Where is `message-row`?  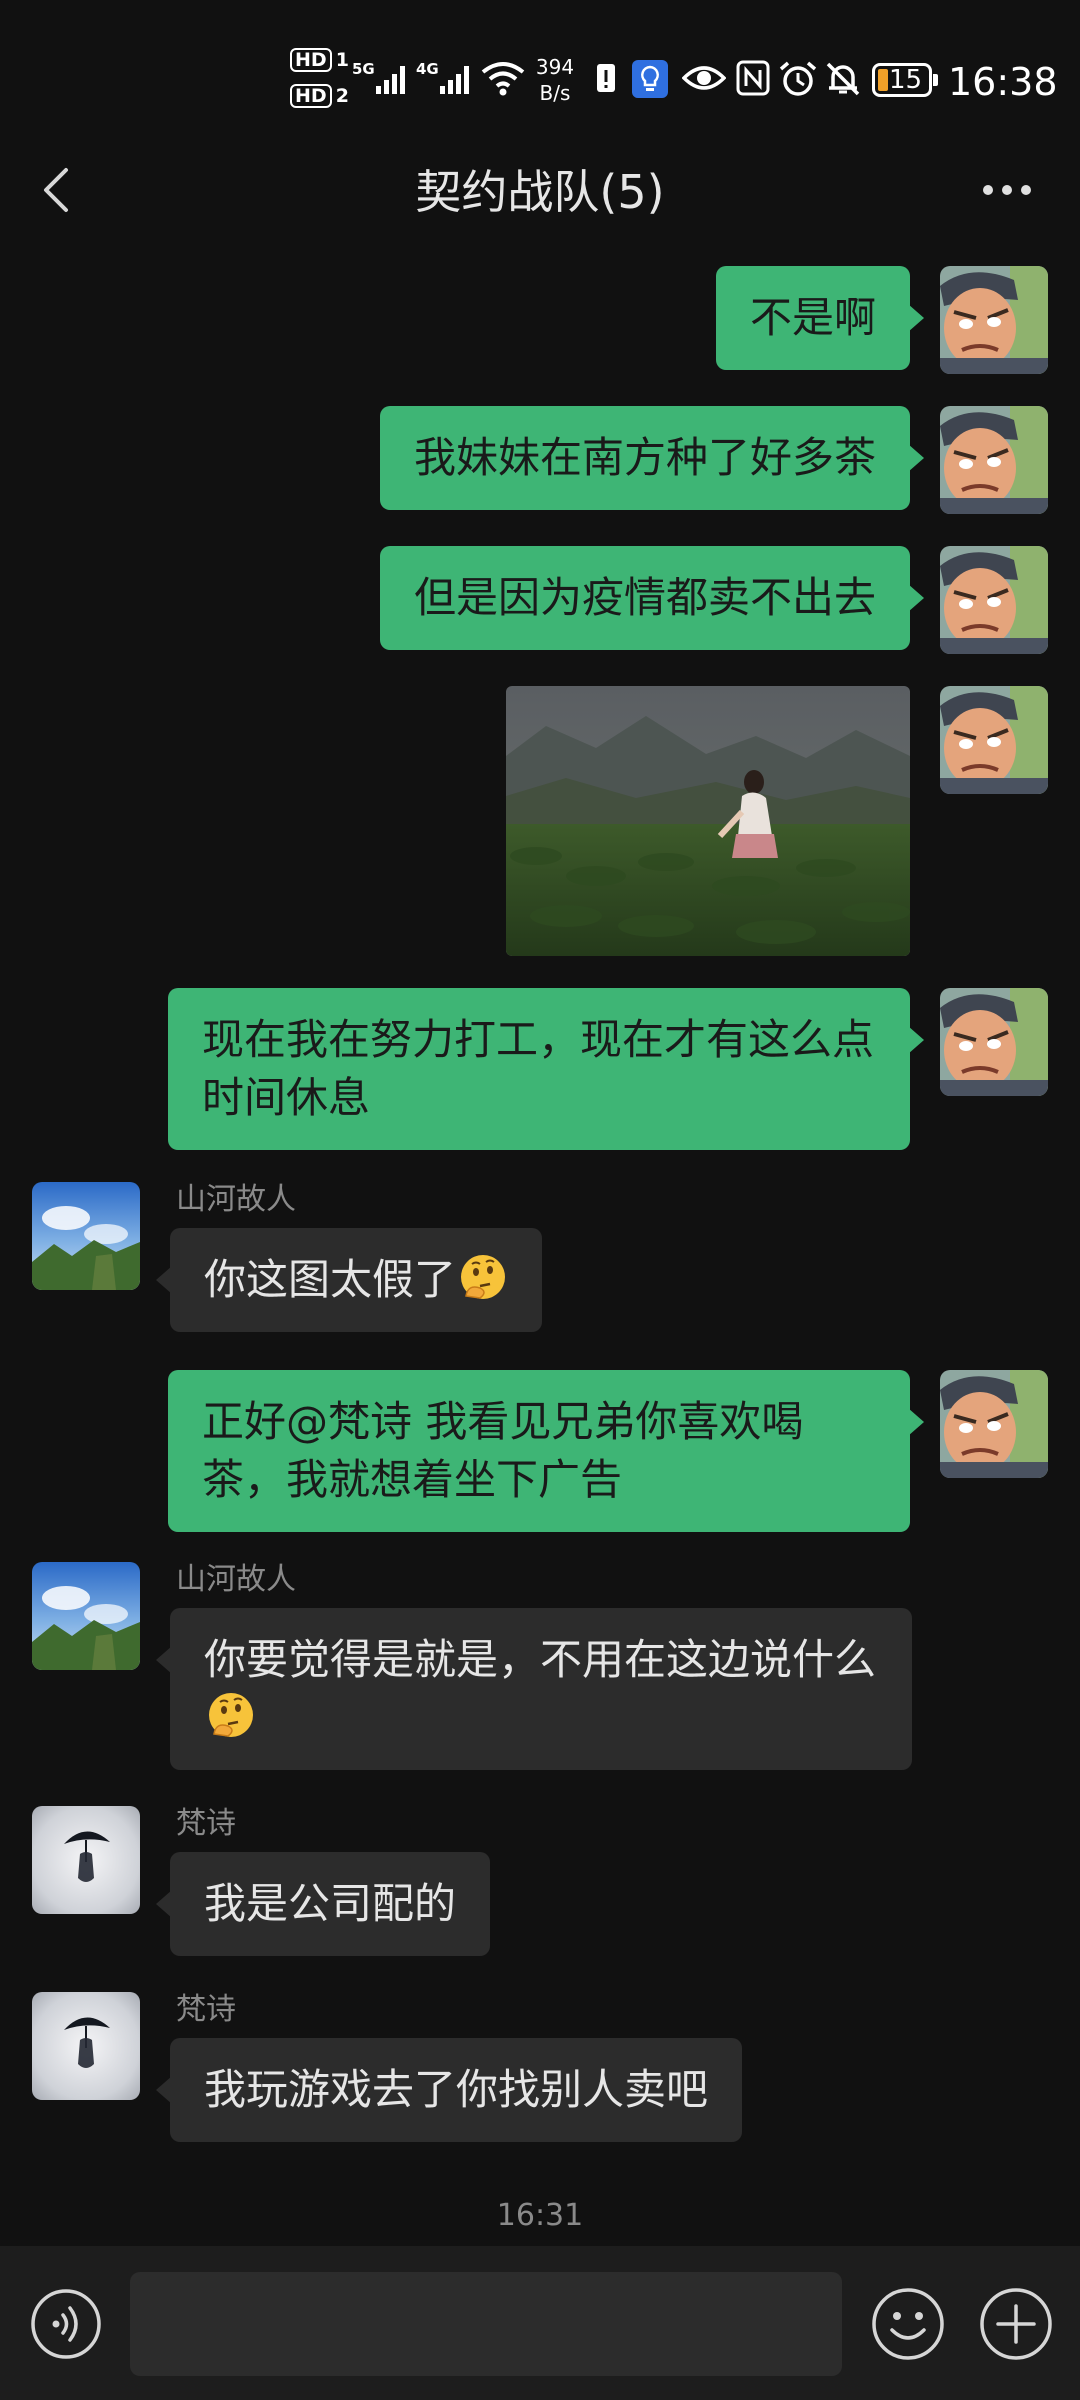
message-row is located at coordinates (540, 821).